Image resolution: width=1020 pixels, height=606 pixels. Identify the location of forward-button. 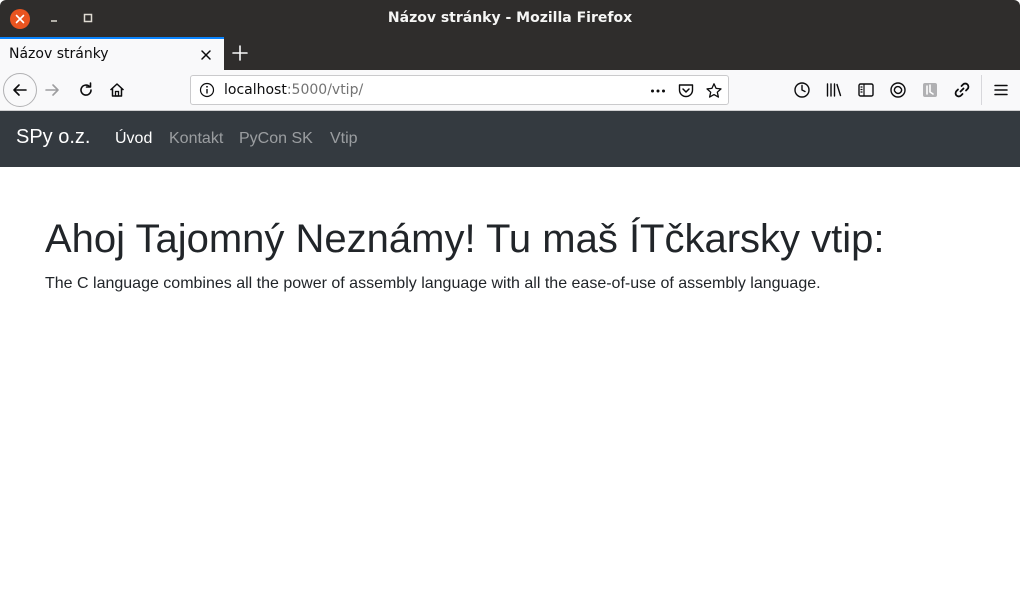
(52, 90).